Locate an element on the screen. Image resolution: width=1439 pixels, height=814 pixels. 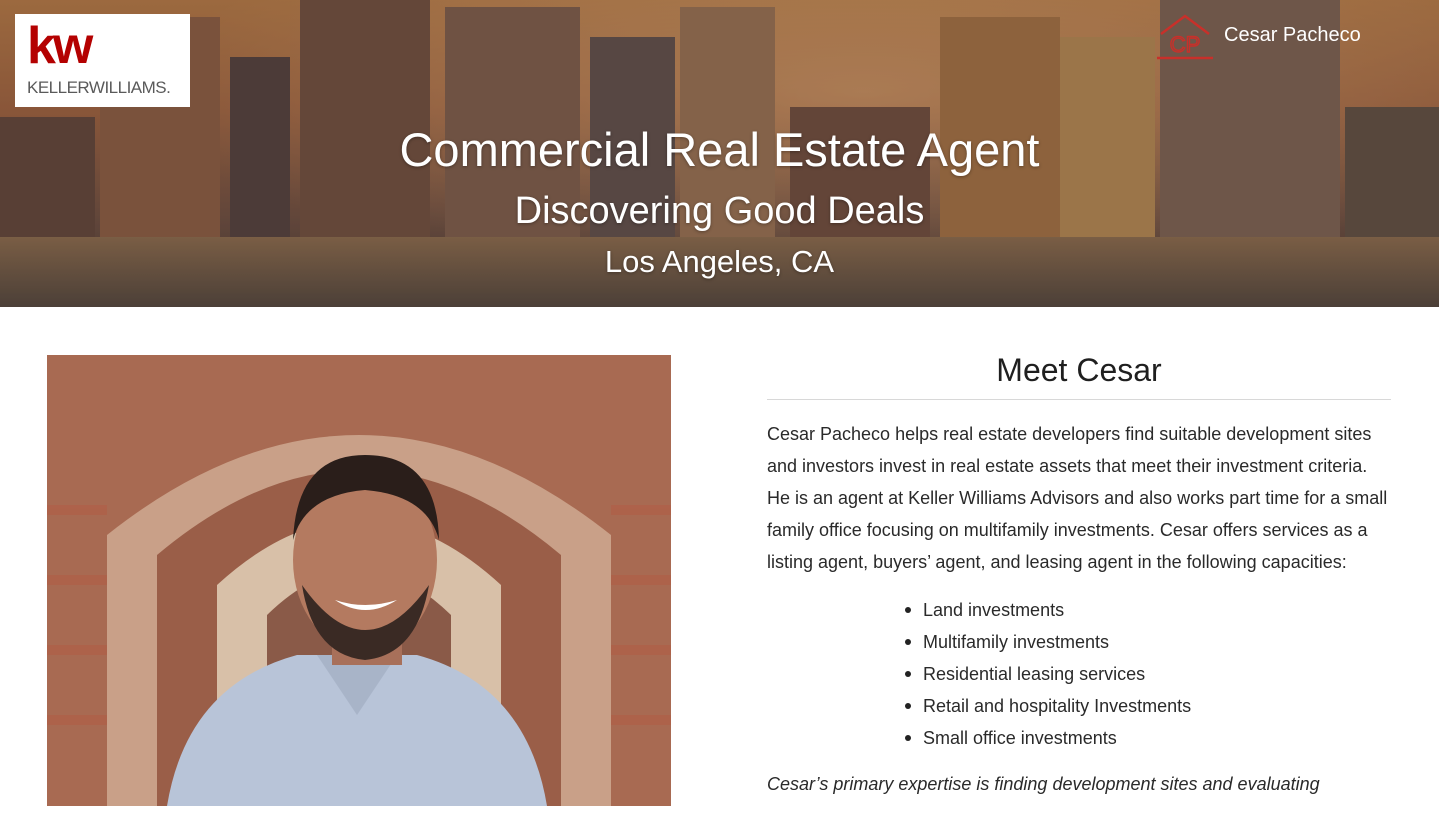
logo-mark: kw is located at coordinates (60, 46).